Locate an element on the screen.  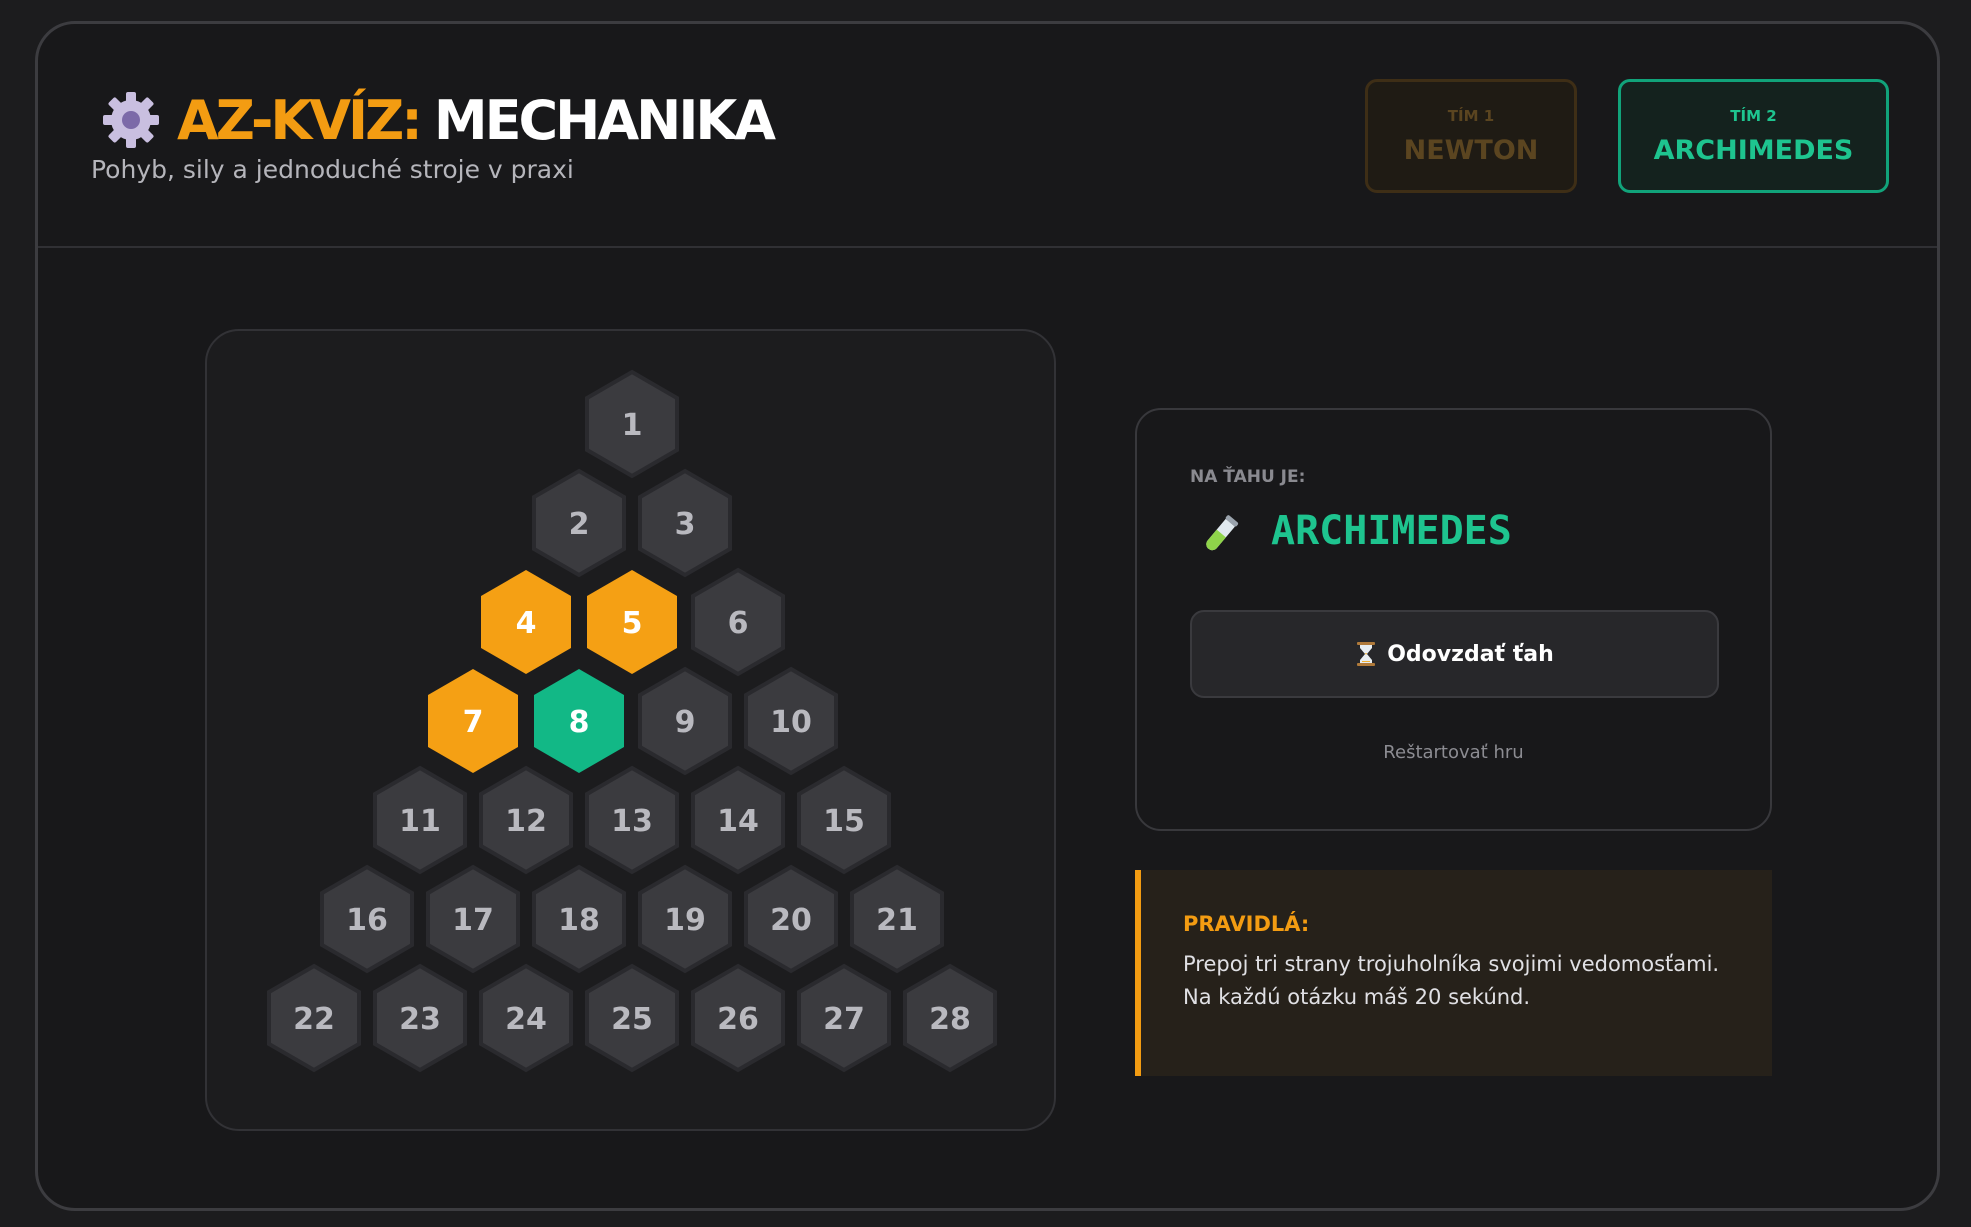
team-2-card: TÍM 2 ARCHIMEDES is located at coordinates (1753, 136).